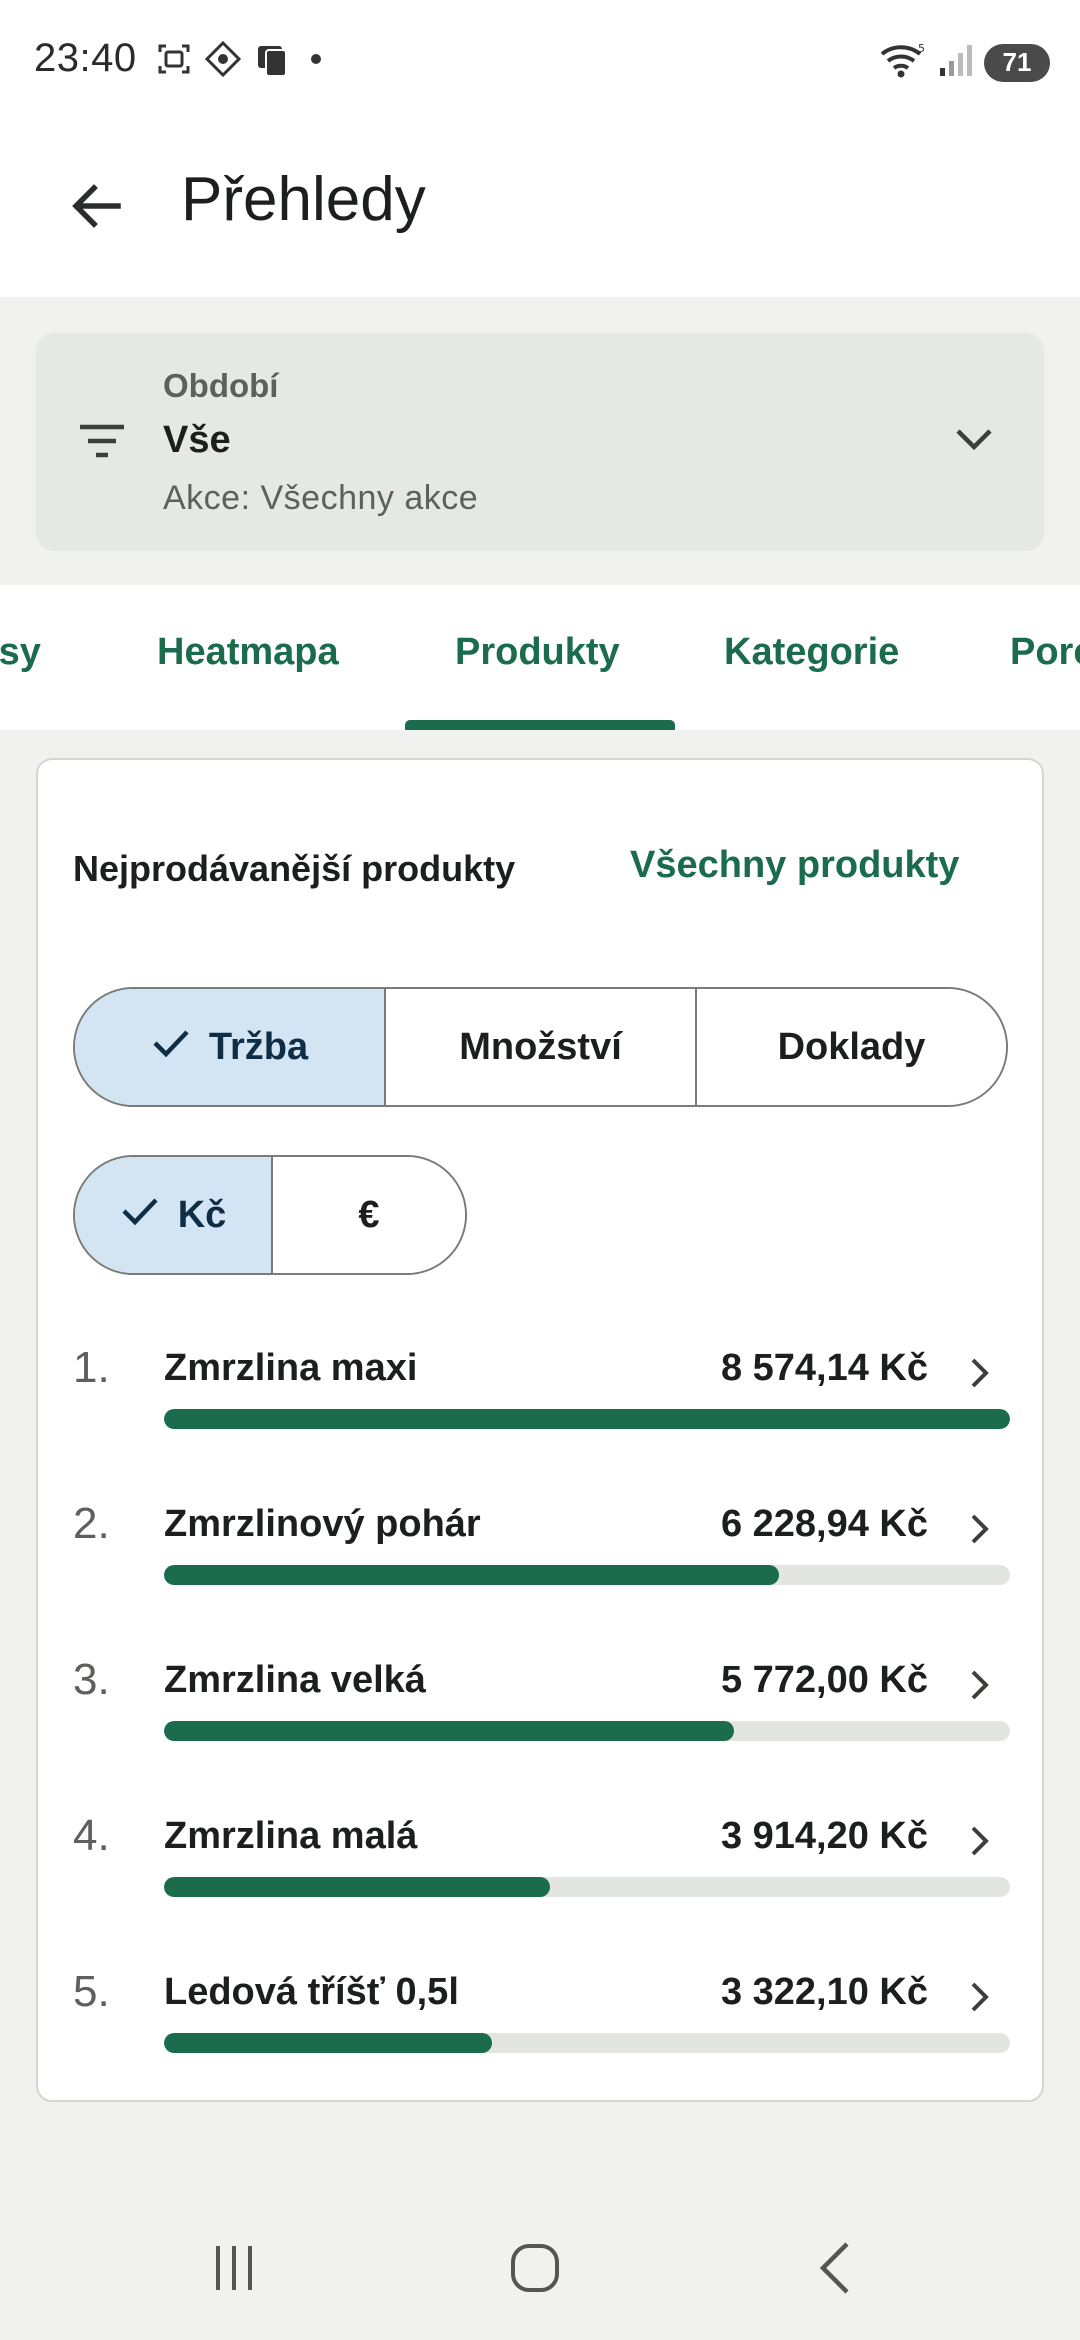  I want to click on currency-eur-button: €, so click(368, 1215).